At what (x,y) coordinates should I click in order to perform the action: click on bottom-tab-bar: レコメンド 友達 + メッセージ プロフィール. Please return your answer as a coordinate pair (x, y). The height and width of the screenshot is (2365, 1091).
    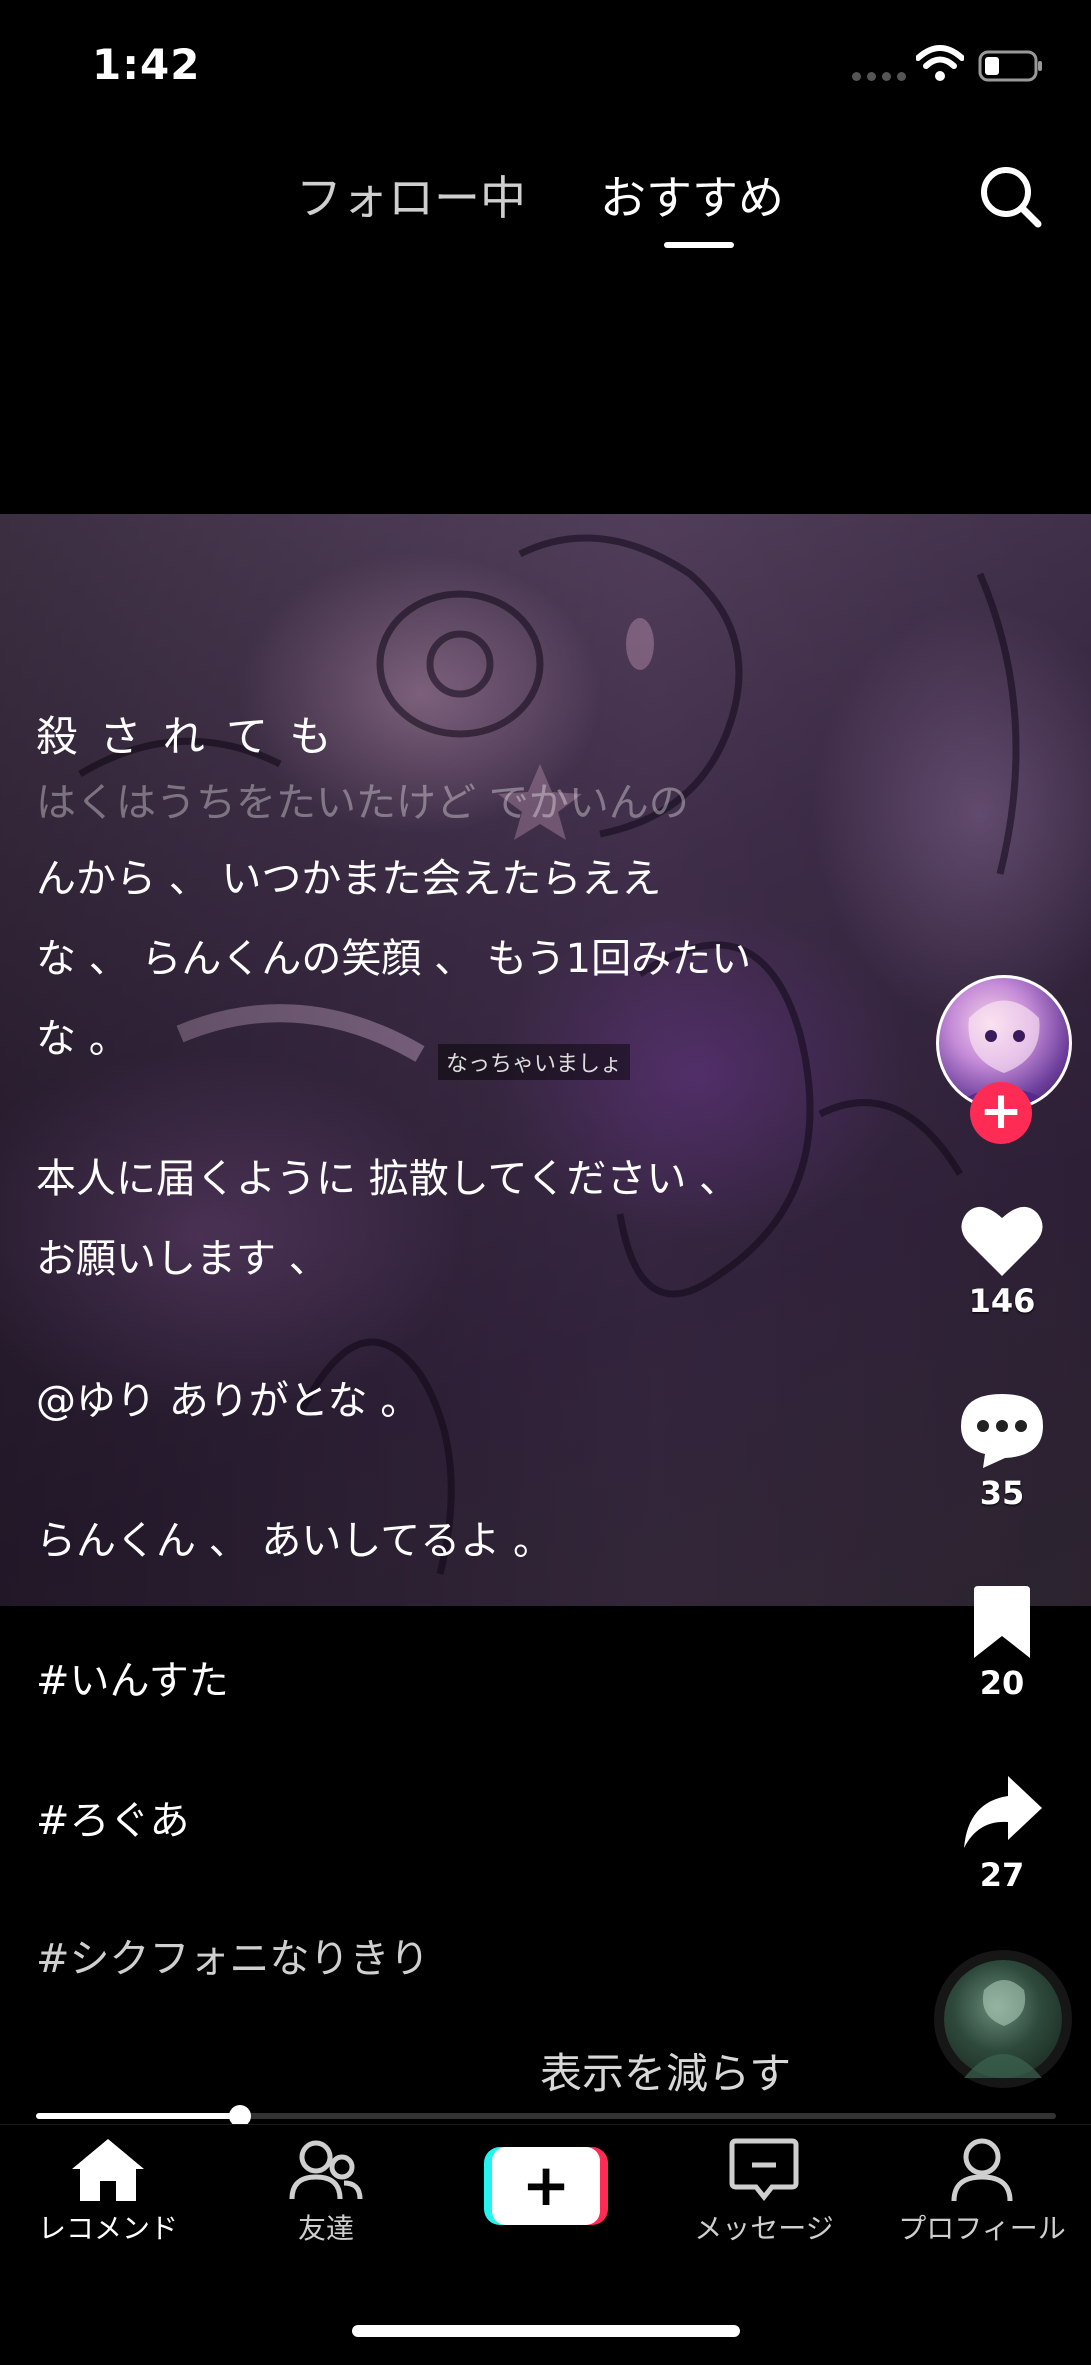
    Looking at the image, I should click on (545, 2244).